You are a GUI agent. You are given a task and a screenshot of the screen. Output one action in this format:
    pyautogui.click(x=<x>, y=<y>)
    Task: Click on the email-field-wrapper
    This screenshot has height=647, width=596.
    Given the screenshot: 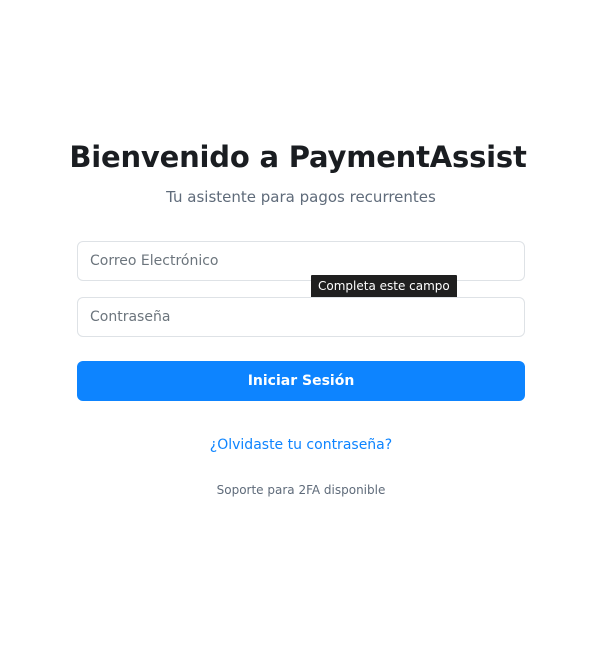 What is the action you would take?
    pyautogui.click(x=301, y=261)
    